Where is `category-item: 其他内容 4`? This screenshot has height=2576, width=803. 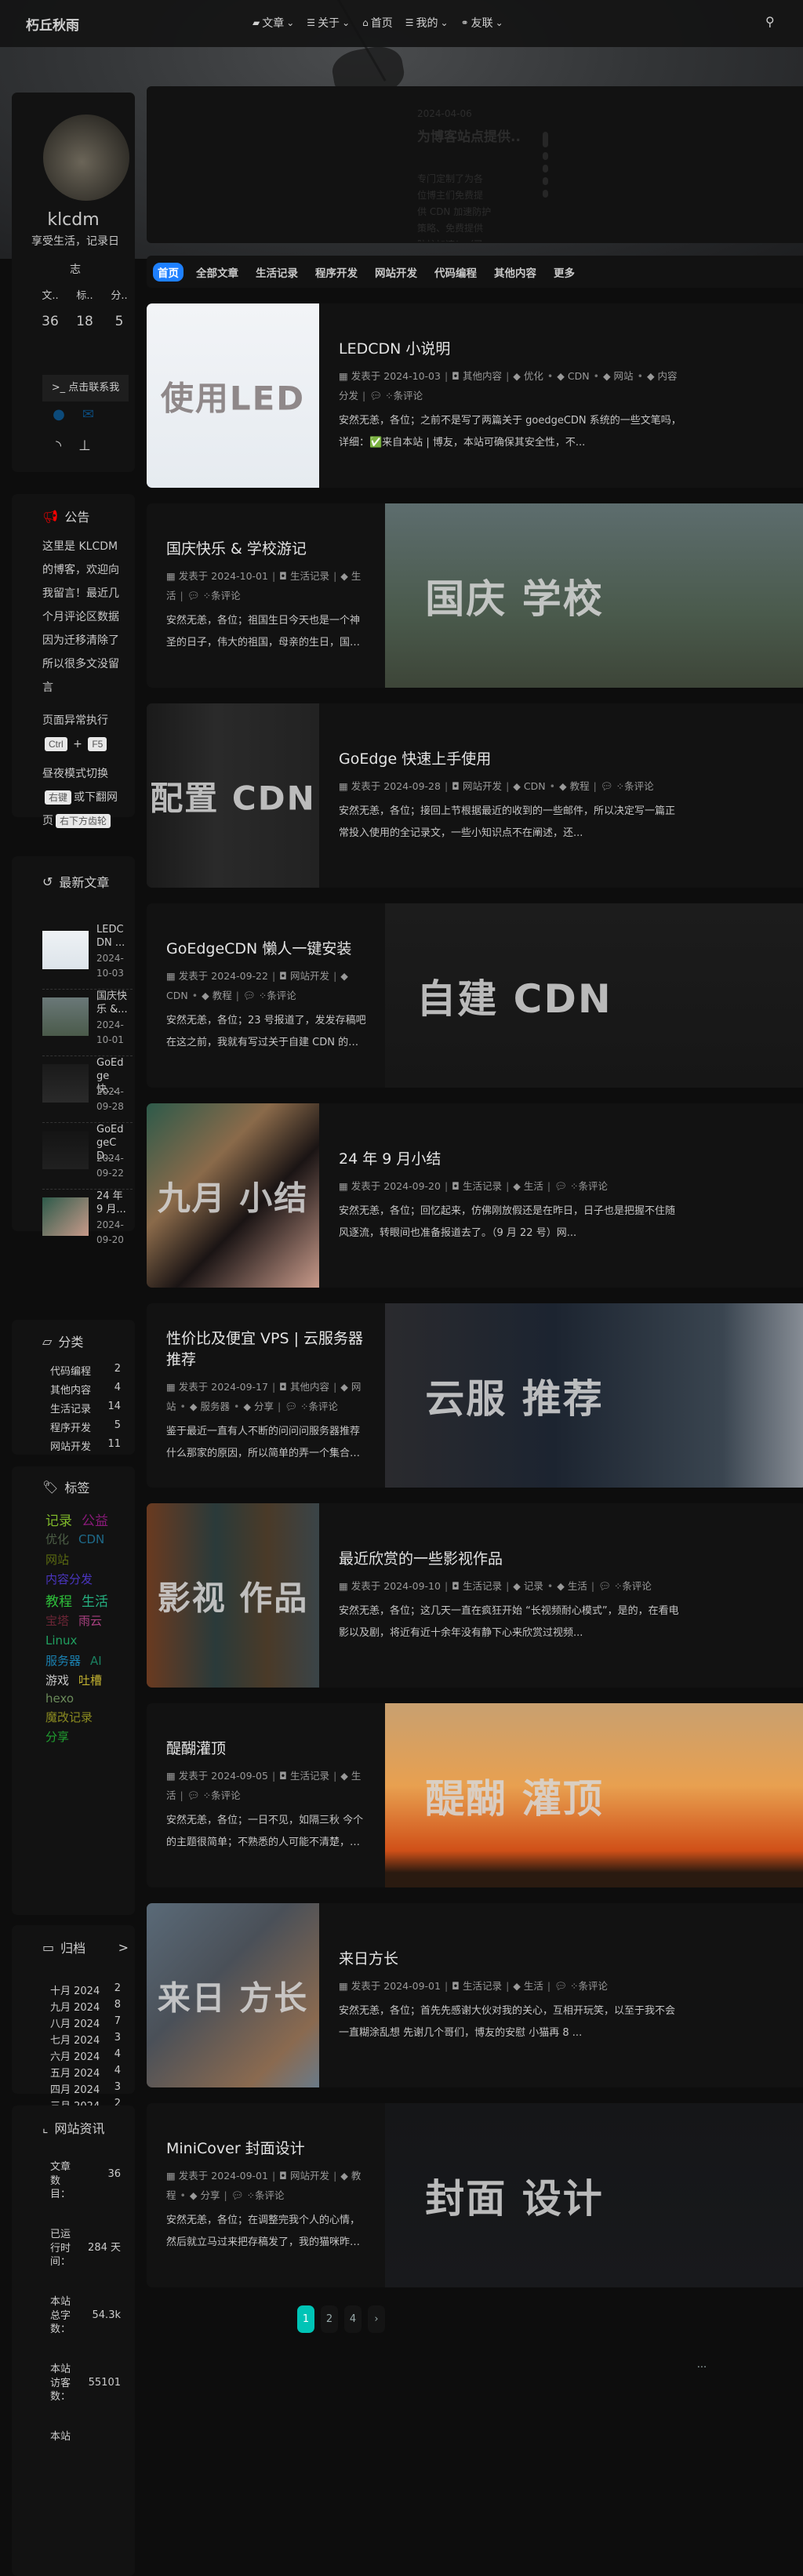
category-item: 其他内容 4 is located at coordinates (85, 1389).